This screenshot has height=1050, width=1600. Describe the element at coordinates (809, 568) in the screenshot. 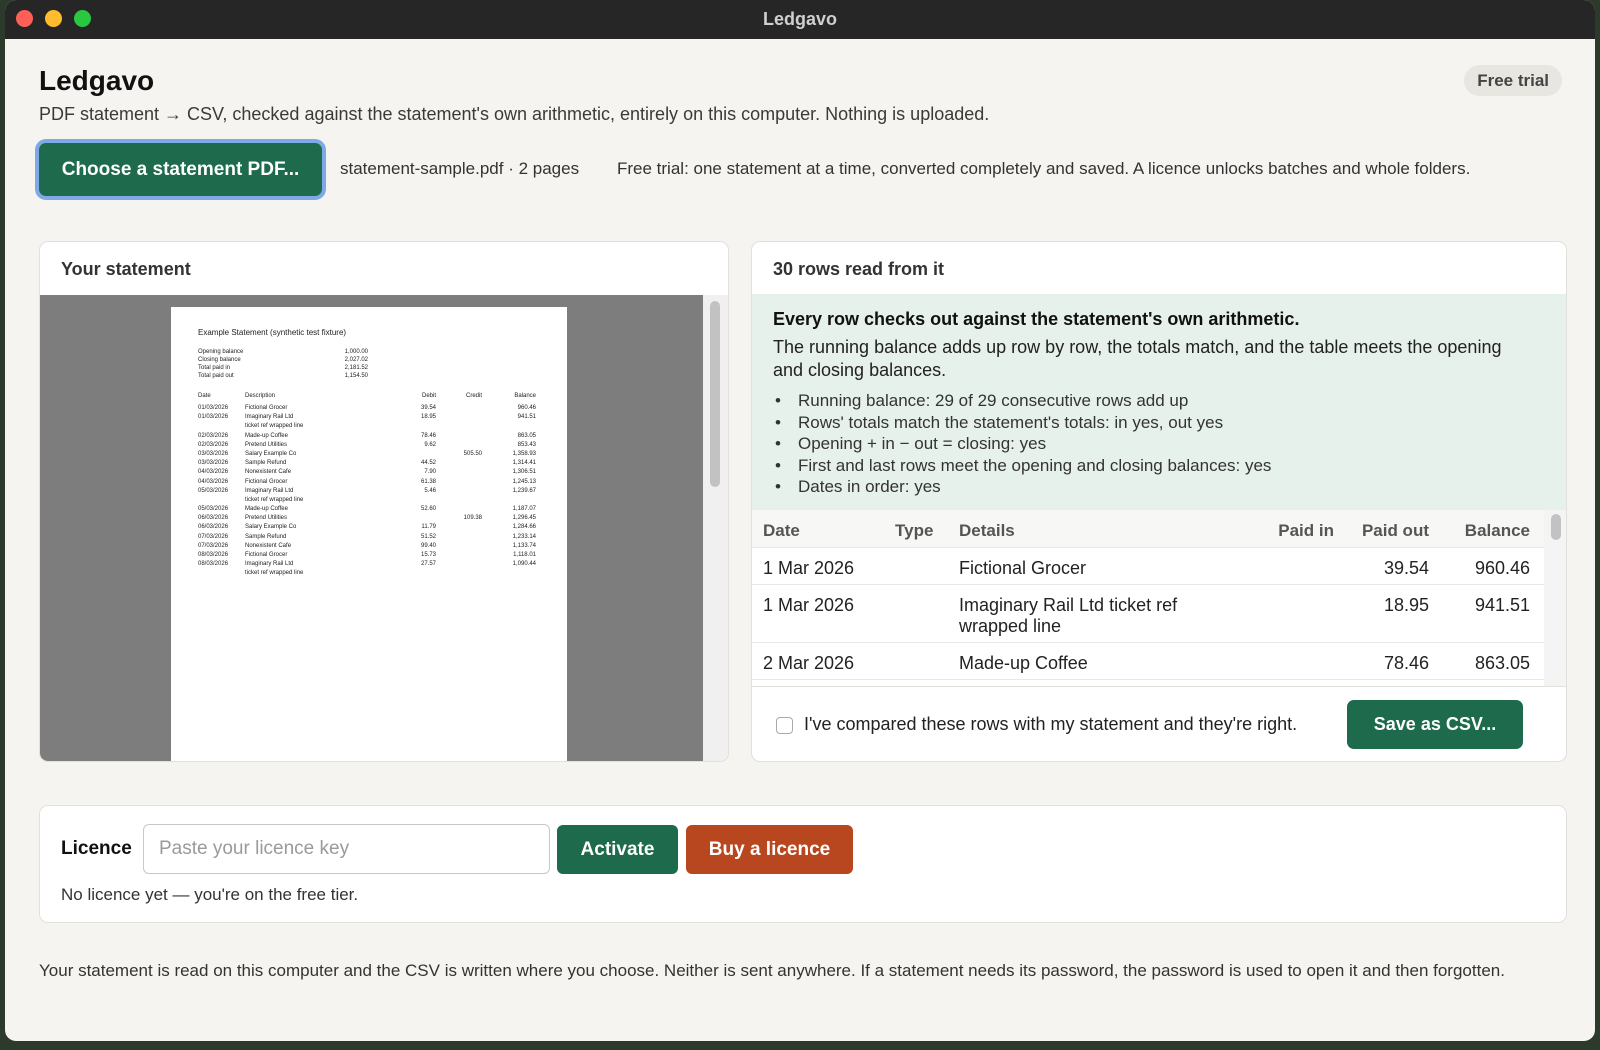

I see `cell-date: 1 Mar 2026` at that location.